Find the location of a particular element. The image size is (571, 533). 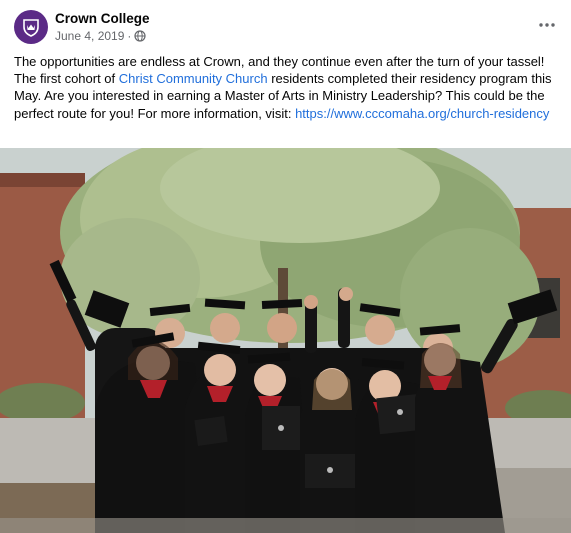

page-avatar is located at coordinates (31, 27).